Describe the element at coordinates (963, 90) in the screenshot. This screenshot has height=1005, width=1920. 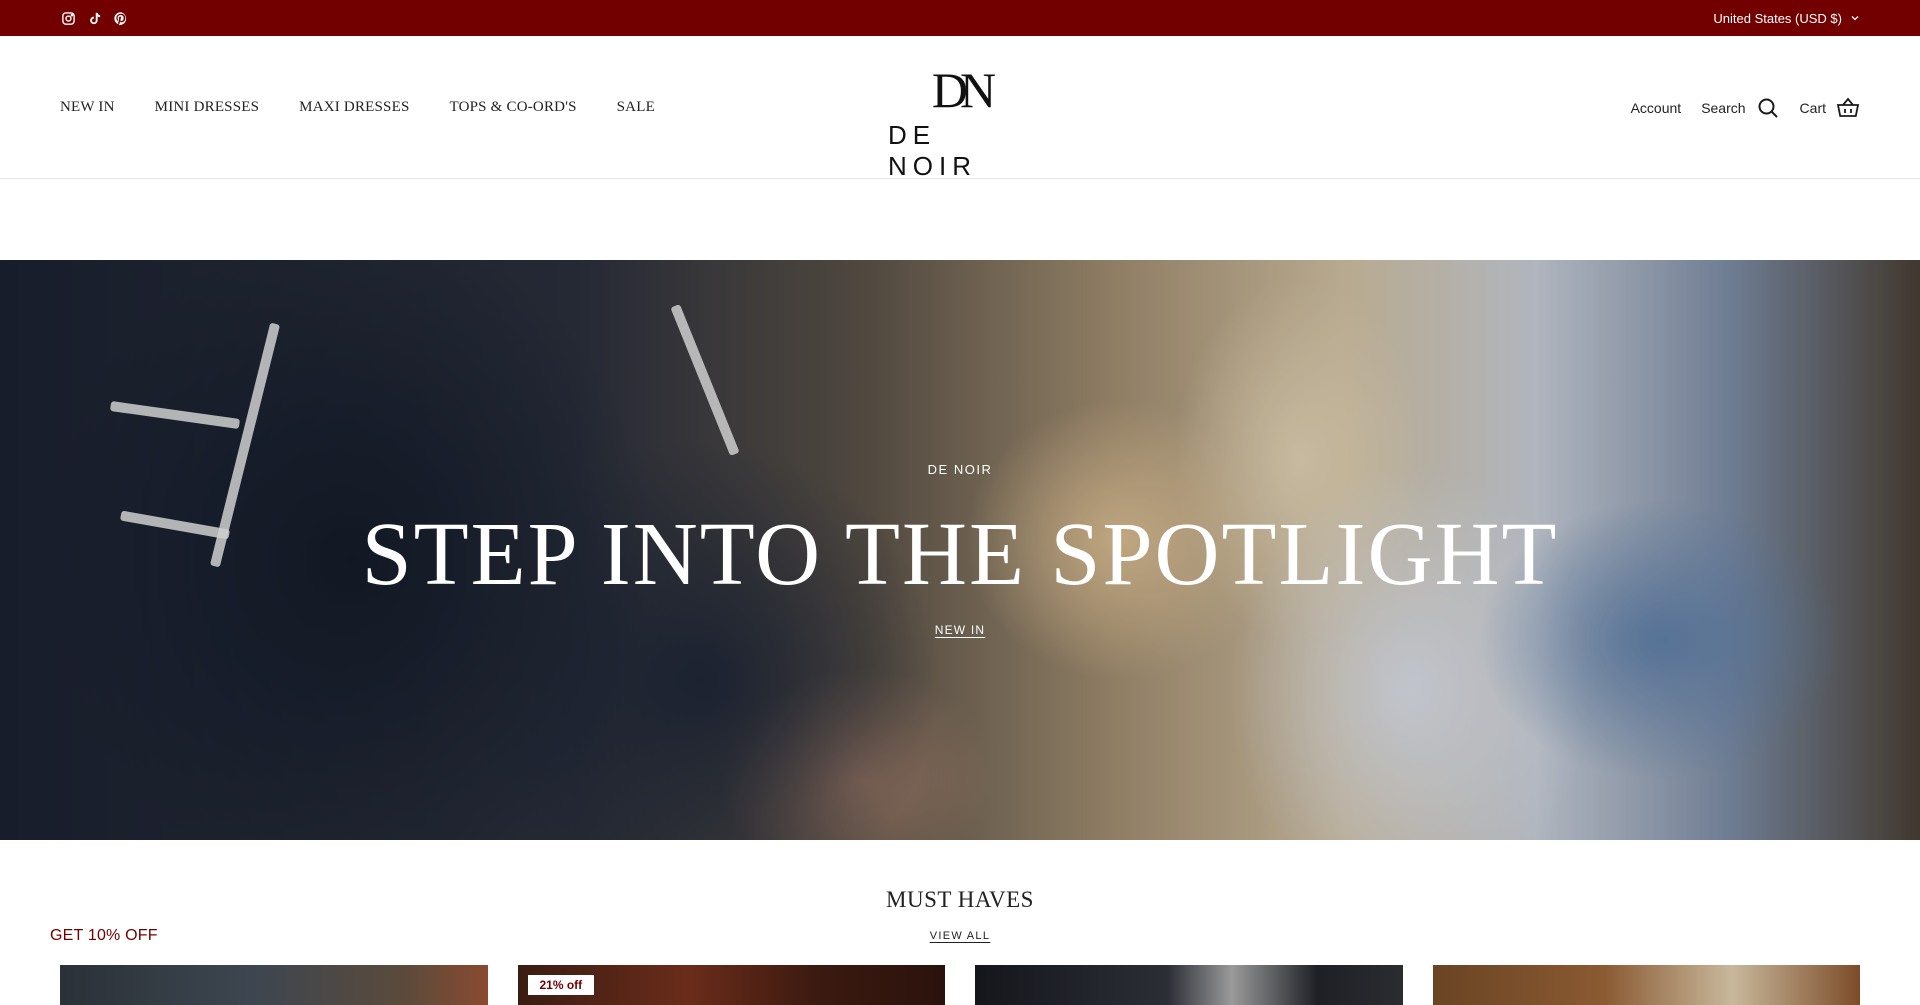
I see `logo-monogram: DN` at that location.